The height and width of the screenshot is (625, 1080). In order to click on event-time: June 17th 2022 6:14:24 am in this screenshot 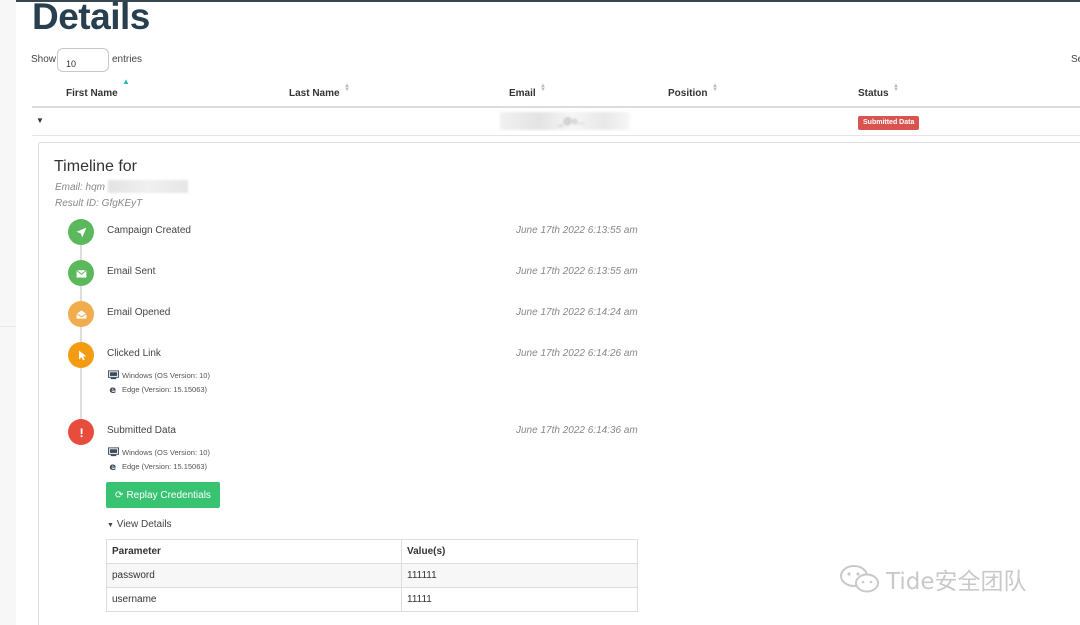, I will do `click(577, 312)`.